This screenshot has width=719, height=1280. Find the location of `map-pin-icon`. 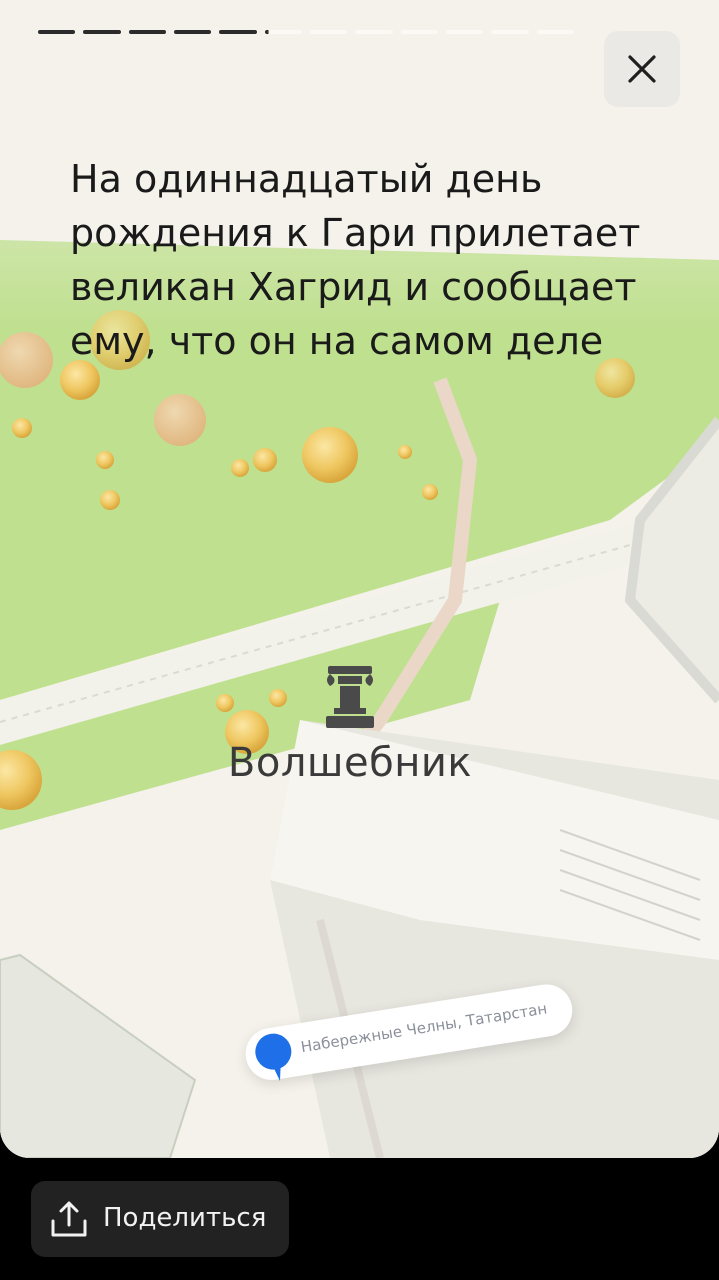

map-pin-icon is located at coordinates (273, 1057).